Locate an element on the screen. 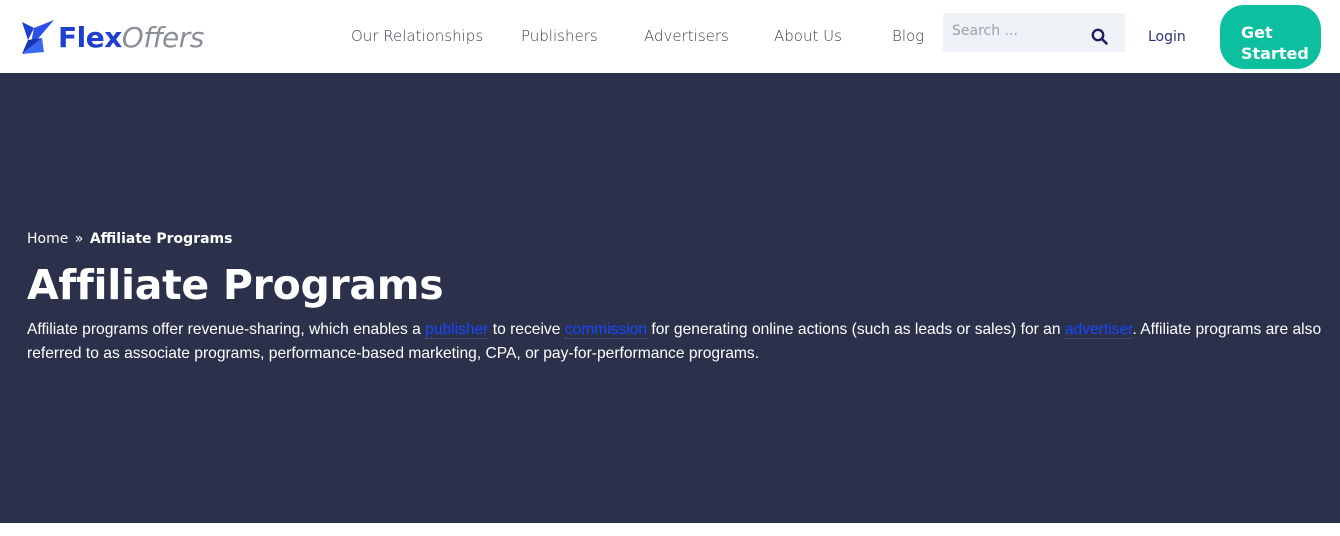  logo-text-offers: Offers is located at coordinates (163, 37).